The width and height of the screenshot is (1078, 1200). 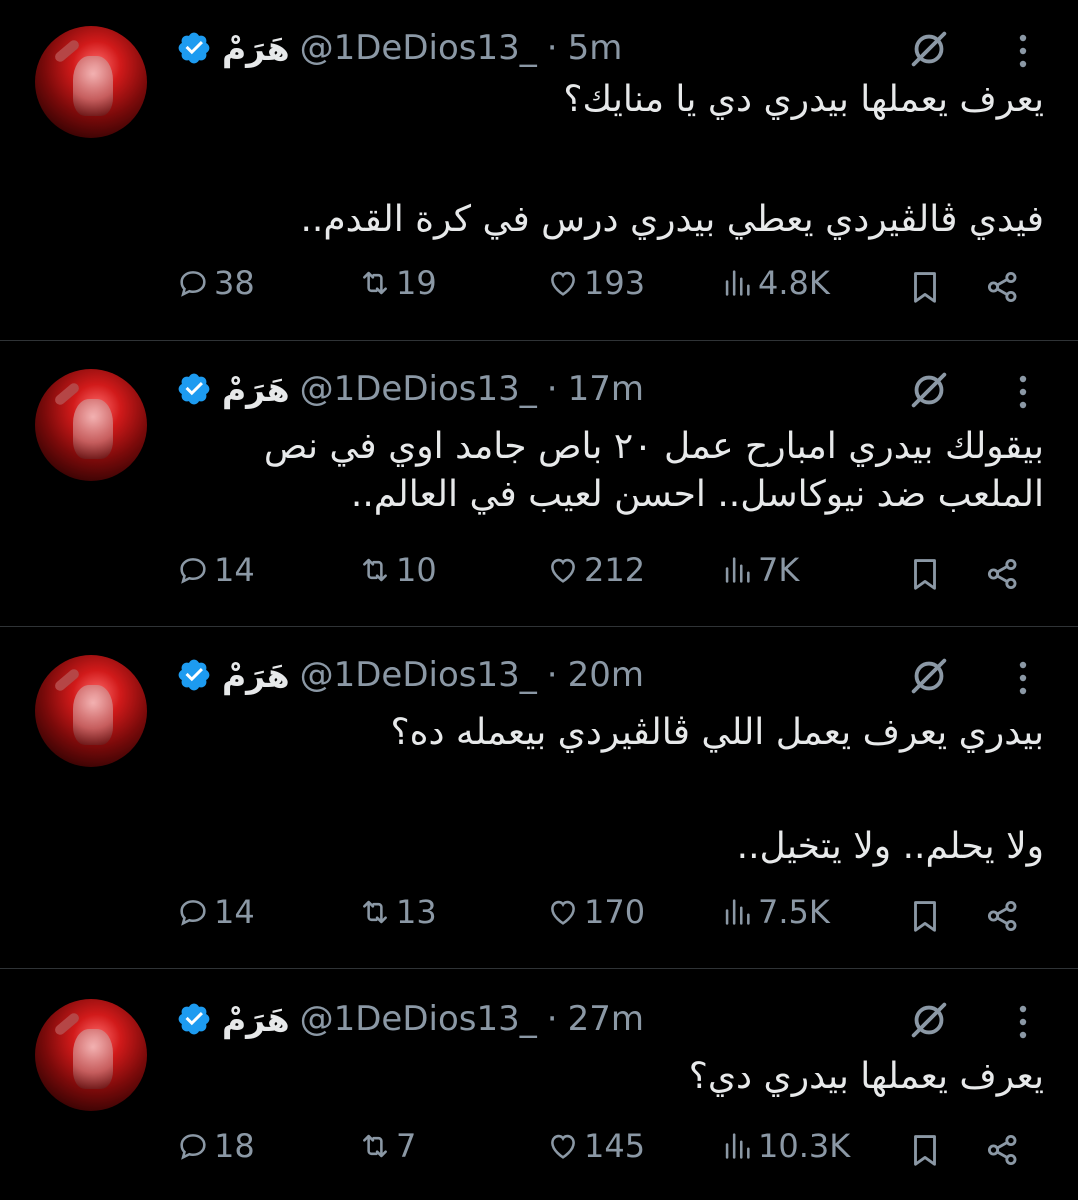 I want to click on timestamp: 17m, so click(x=606, y=389).